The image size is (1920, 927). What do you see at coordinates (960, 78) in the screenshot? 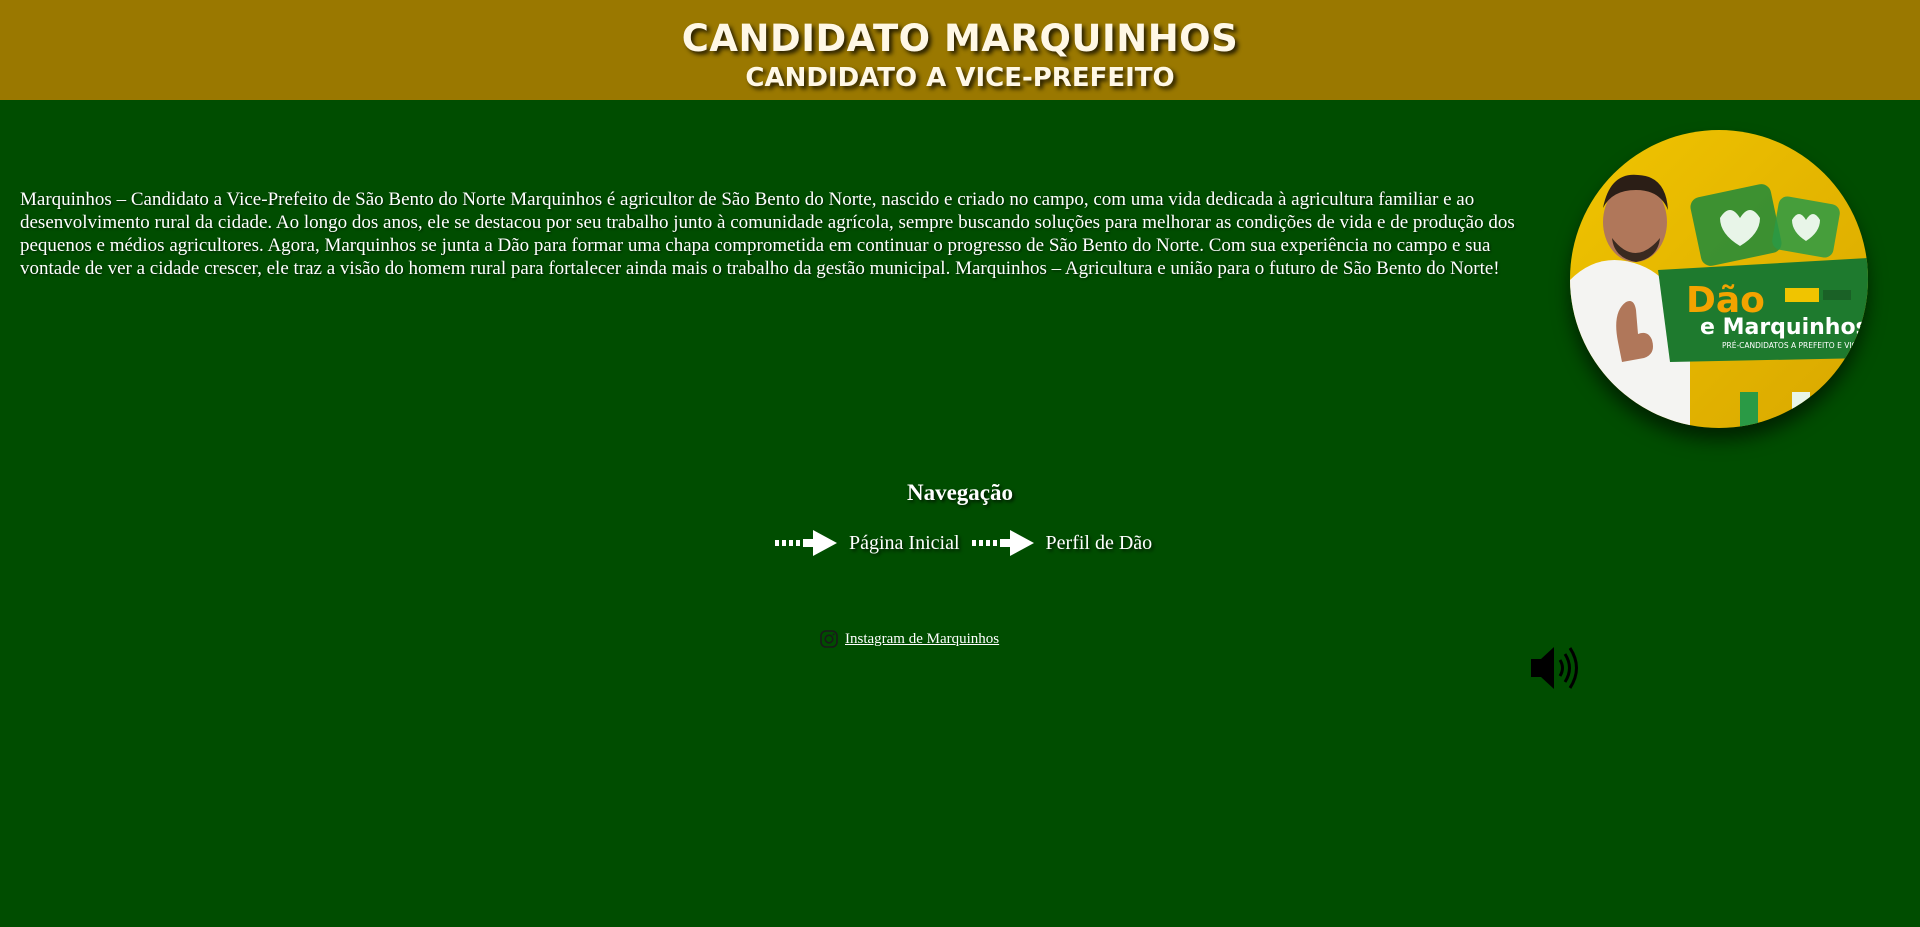
I see `page-subtitle: CANDIDATO A VICE-PREFEITO` at bounding box center [960, 78].